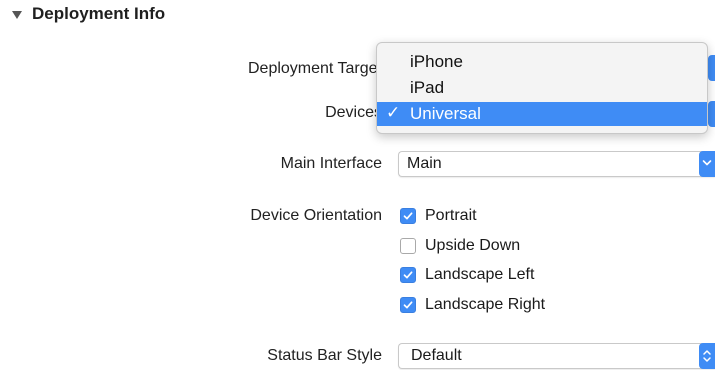 This screenshot has height=370, width=715. Describe the element at coordinates (17, 14) in the screenshot. I see `disclosure-triangle-down-icon` at that location.